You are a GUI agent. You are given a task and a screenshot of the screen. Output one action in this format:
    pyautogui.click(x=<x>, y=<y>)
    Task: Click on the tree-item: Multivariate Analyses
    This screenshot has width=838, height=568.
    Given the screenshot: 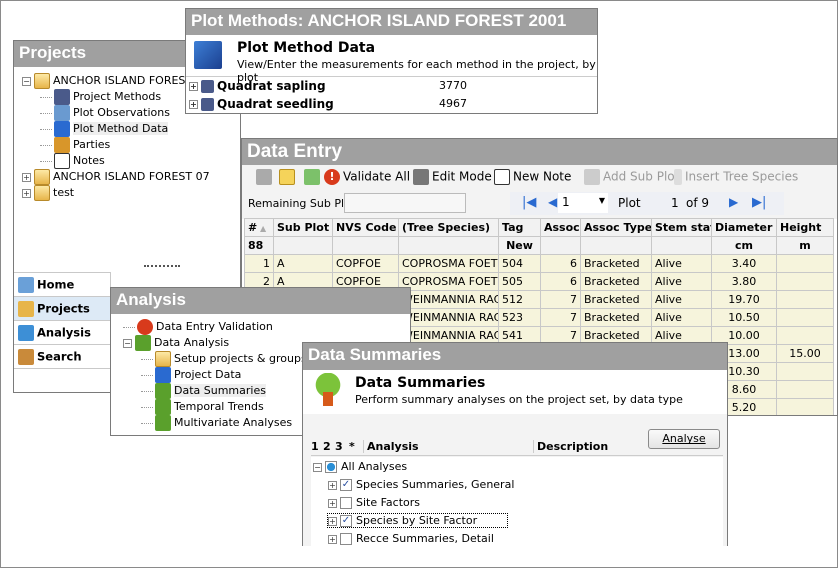 What is the action you would take?
    pyautogui.click(x=216, y=423)
    